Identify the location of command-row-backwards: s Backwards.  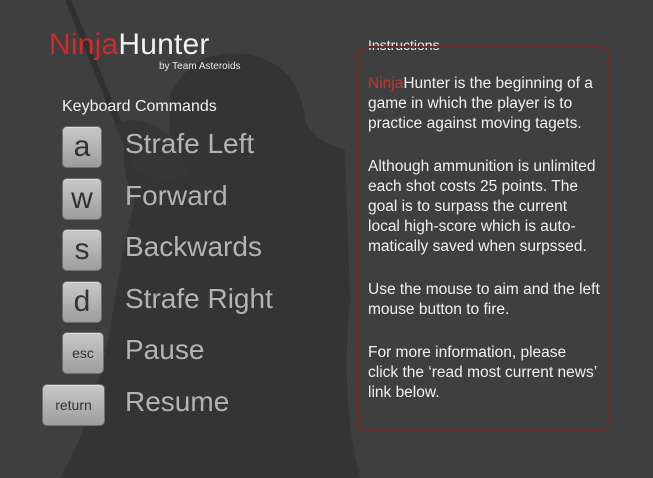
(170, 252).